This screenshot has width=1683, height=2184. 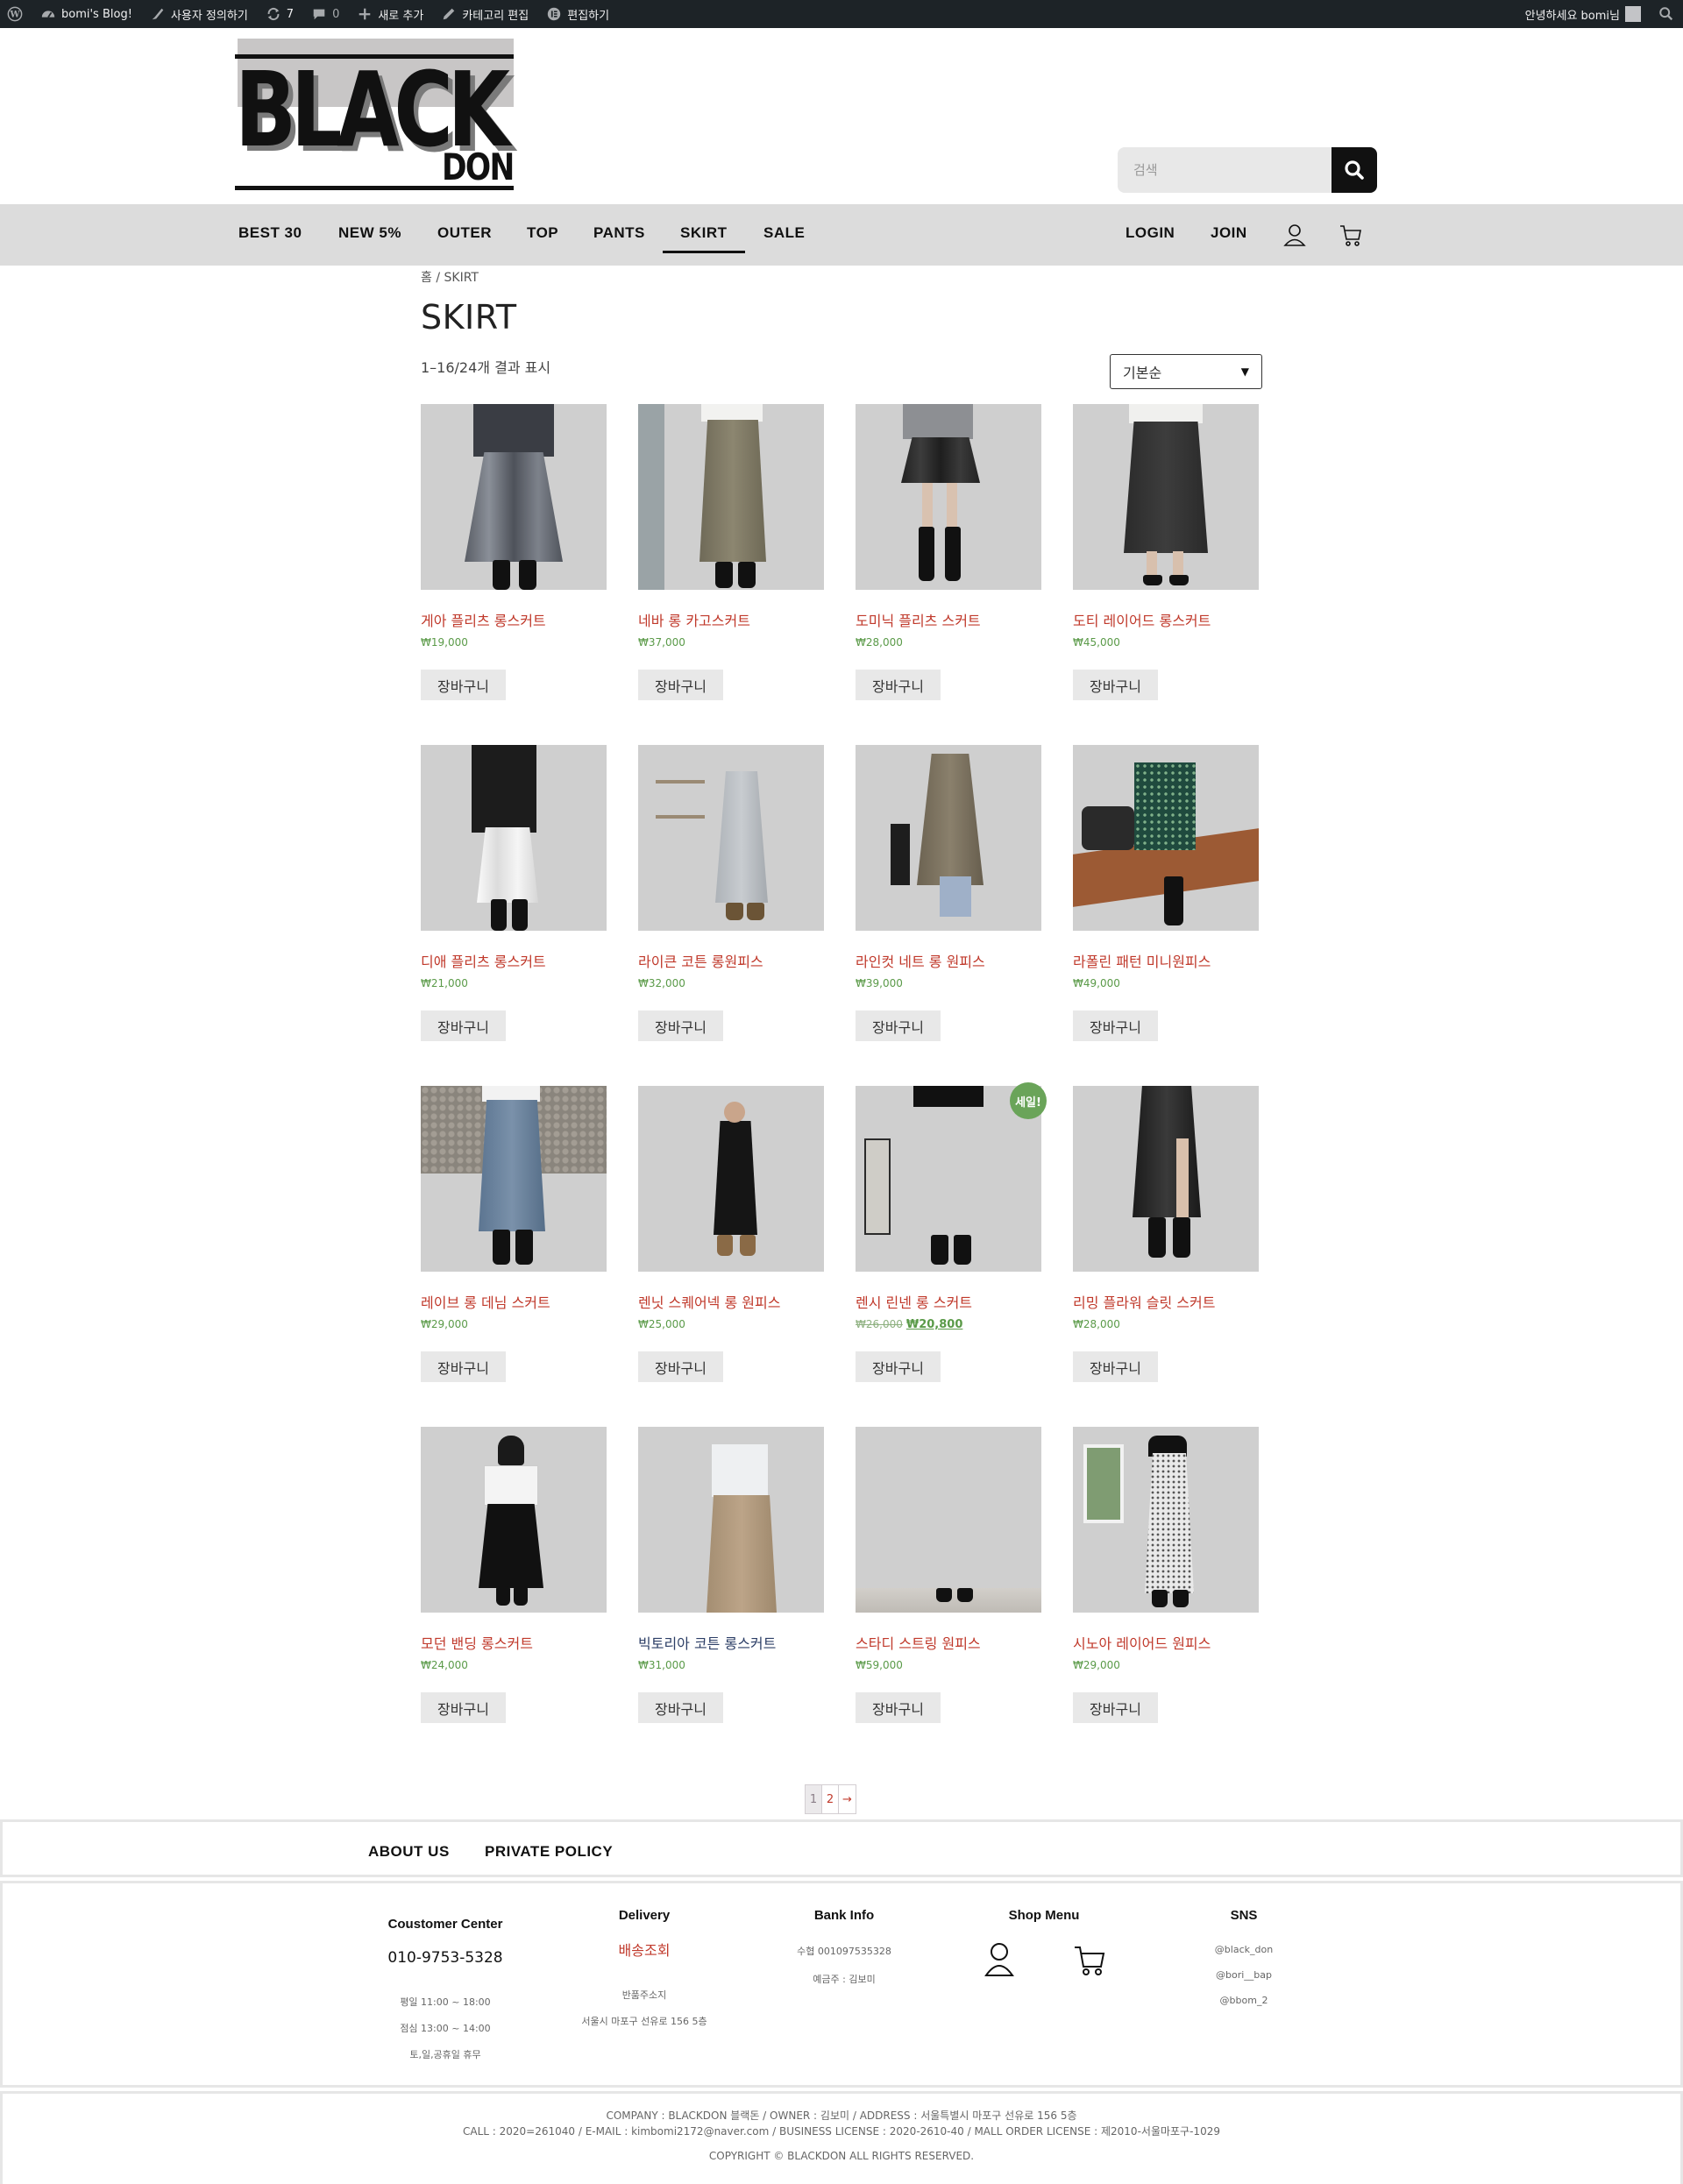 I want to click on login-link: LOGIN, so click(x=1150, y=235).